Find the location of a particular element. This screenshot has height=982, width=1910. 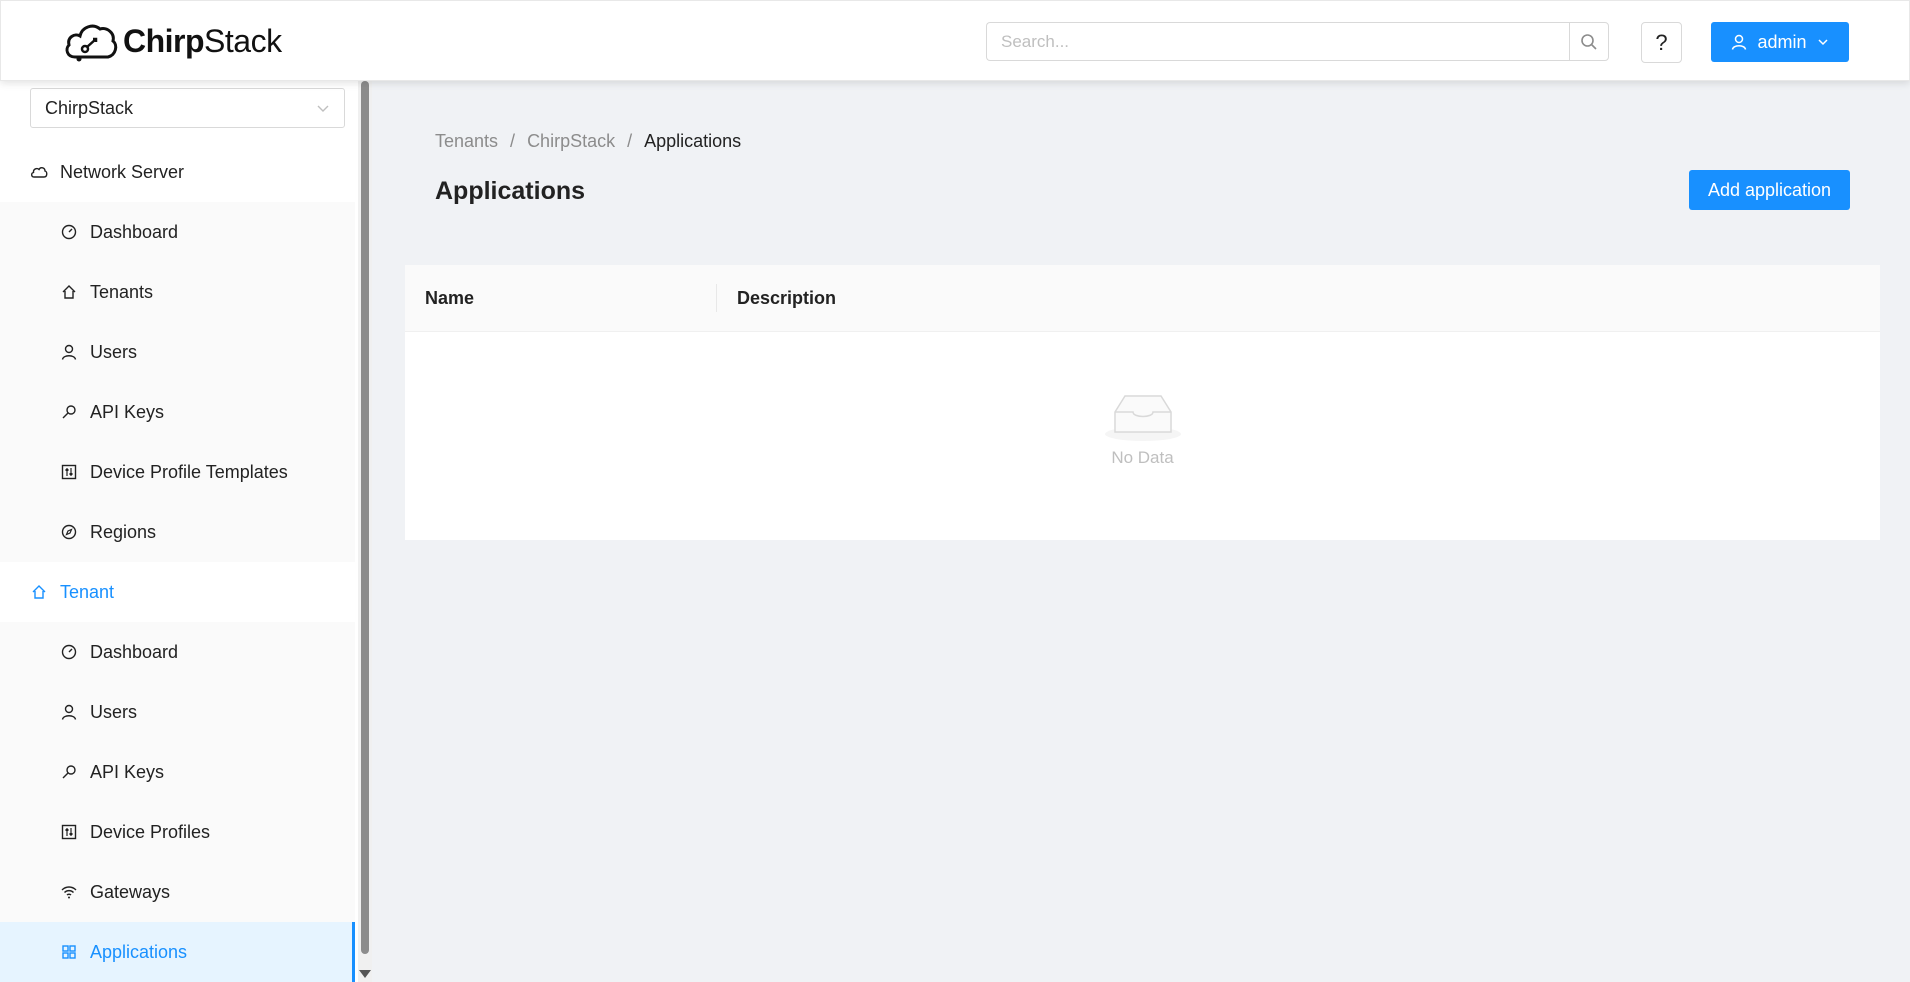

sidebar-item-tenants: Tenants is located at coordinates (177, 292).